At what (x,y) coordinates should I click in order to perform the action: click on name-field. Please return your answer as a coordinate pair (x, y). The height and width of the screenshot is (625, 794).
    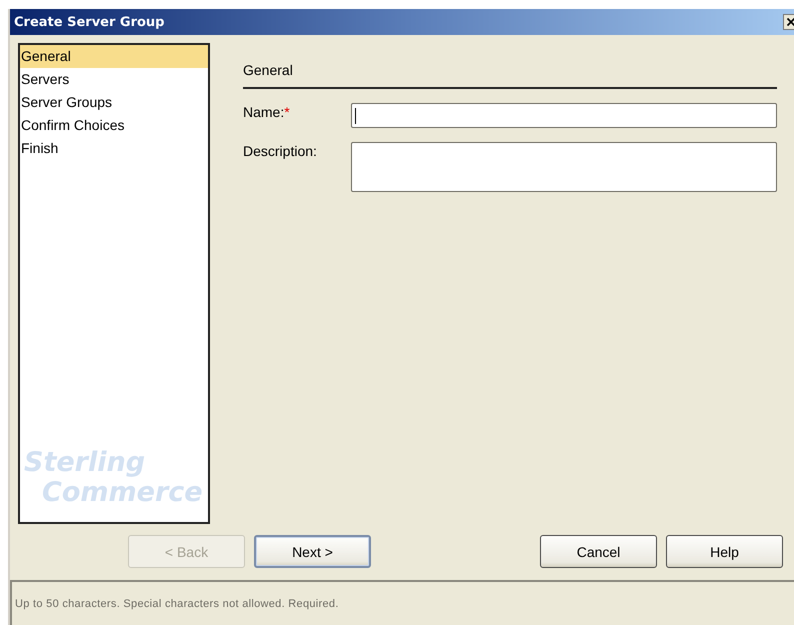
    Looking at the image, I should click on (564, 115).